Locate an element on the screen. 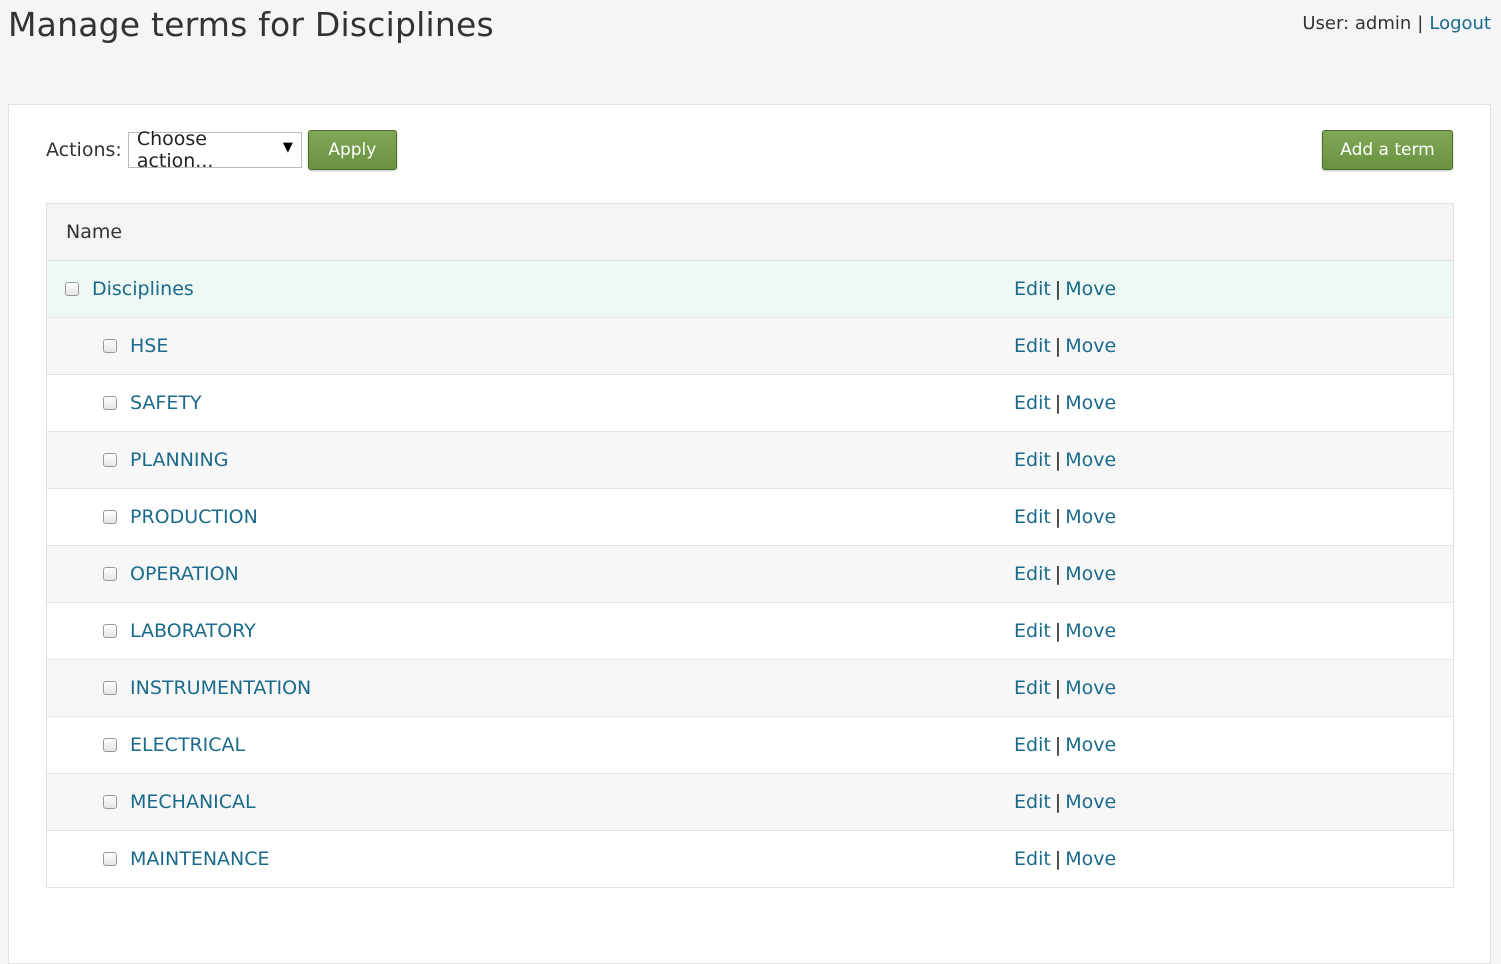  user-label: User: is located at coordinates (1326, 23).